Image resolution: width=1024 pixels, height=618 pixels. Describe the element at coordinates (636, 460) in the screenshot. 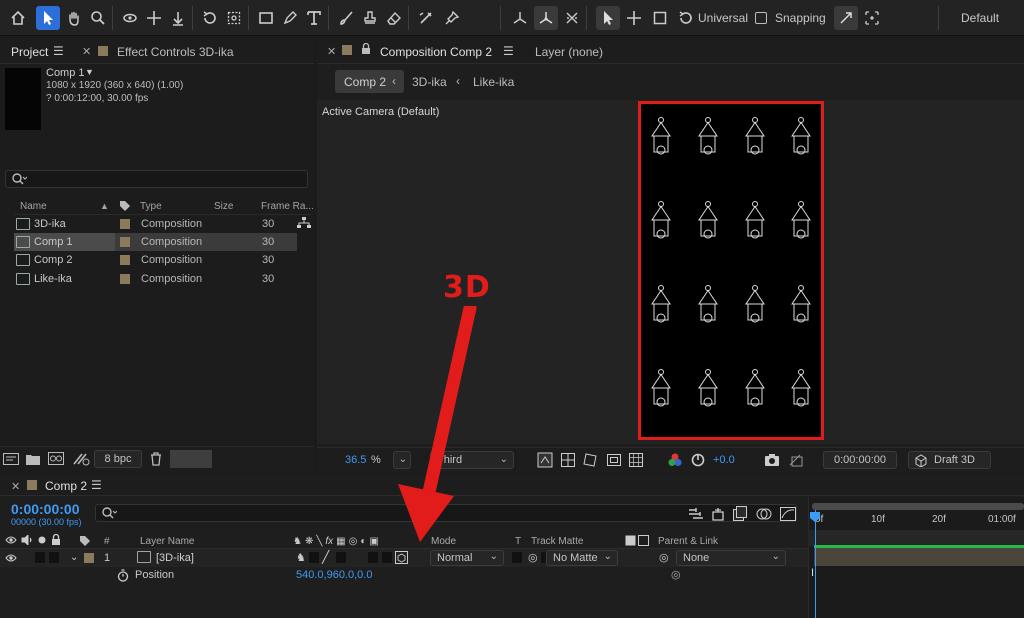

I see `grid-guides-icon` at that location.